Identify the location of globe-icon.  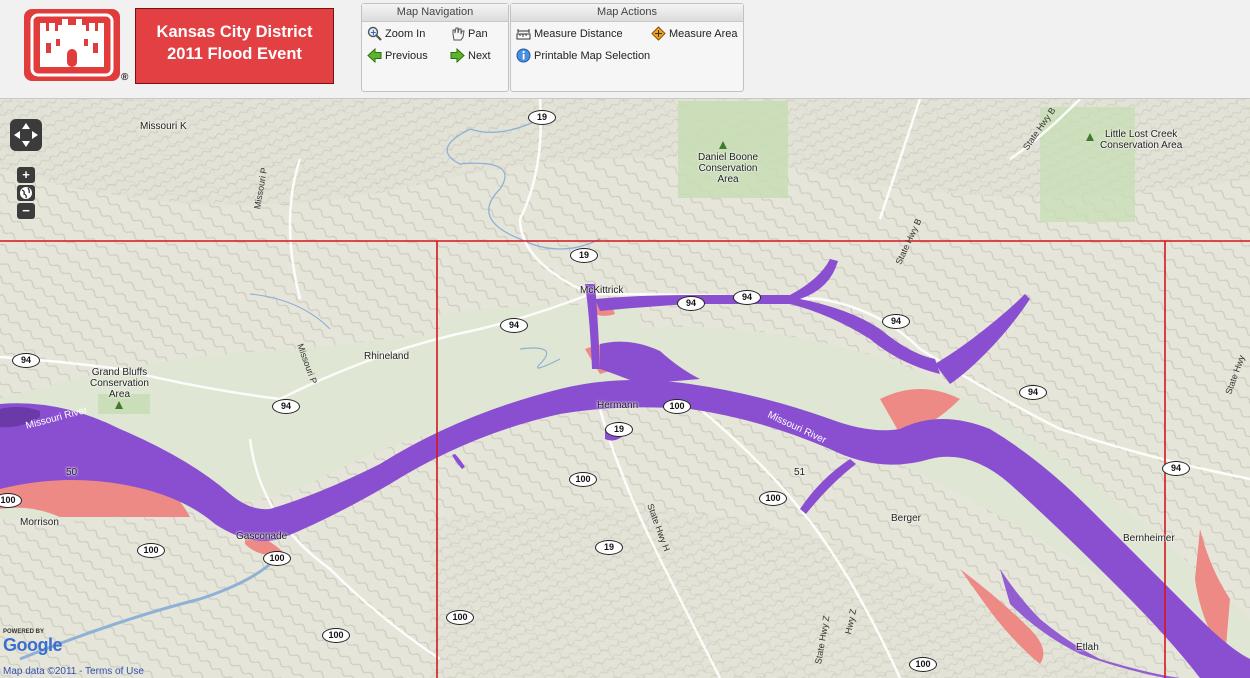
(26, 193).